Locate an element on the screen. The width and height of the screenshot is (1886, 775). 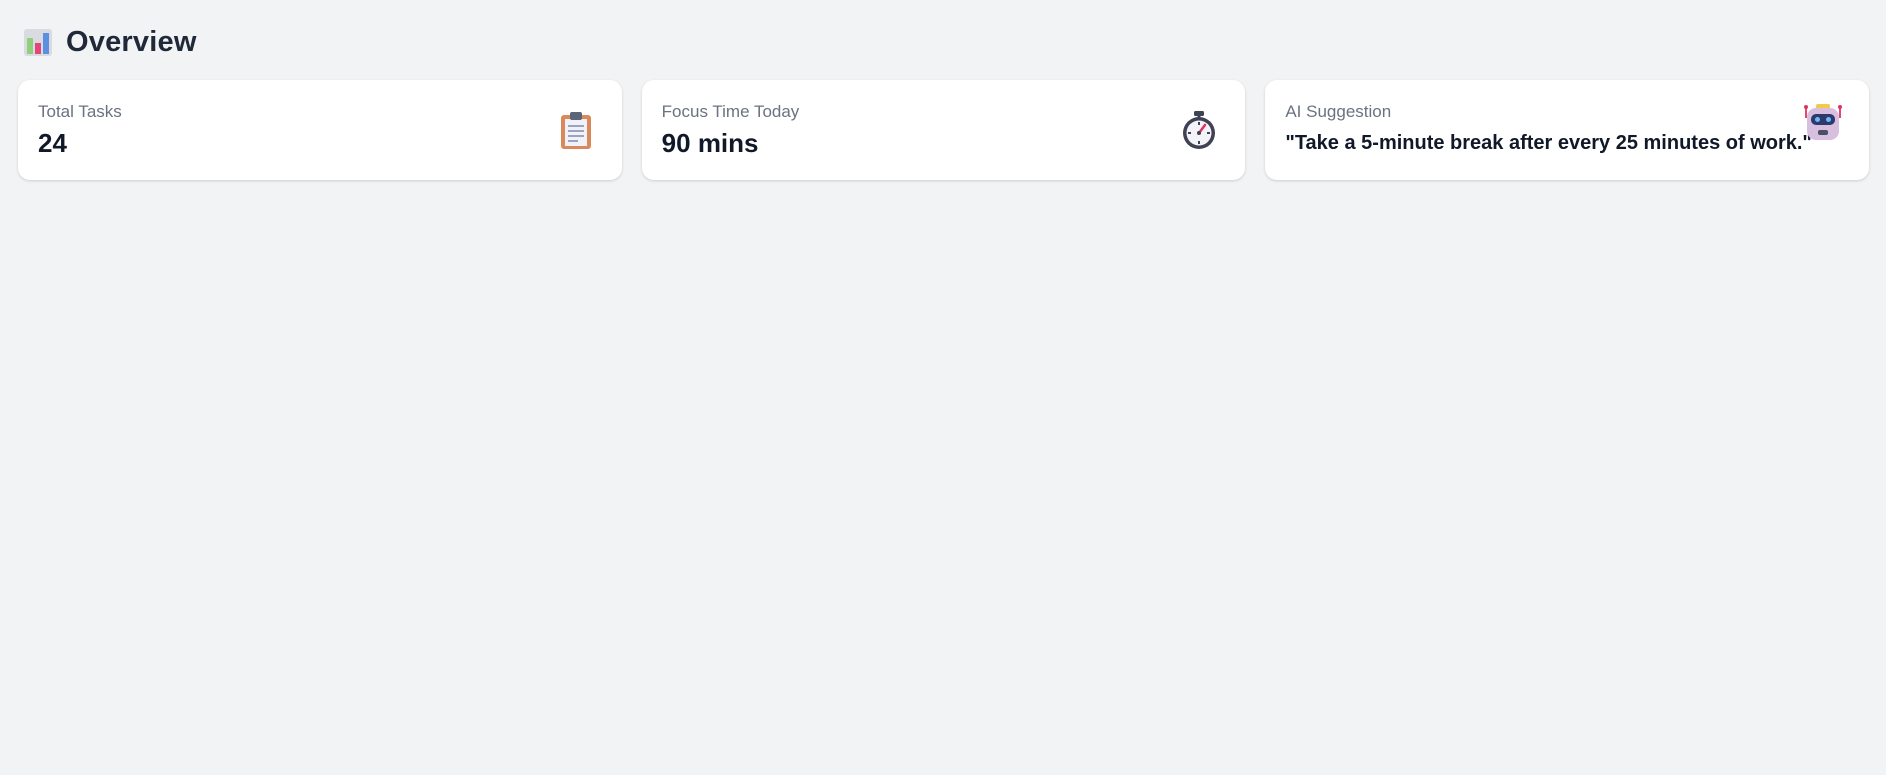
stats-cards: Total Tasks 24 Focus Time Today 90 mins is located at coordinates (944, 130).